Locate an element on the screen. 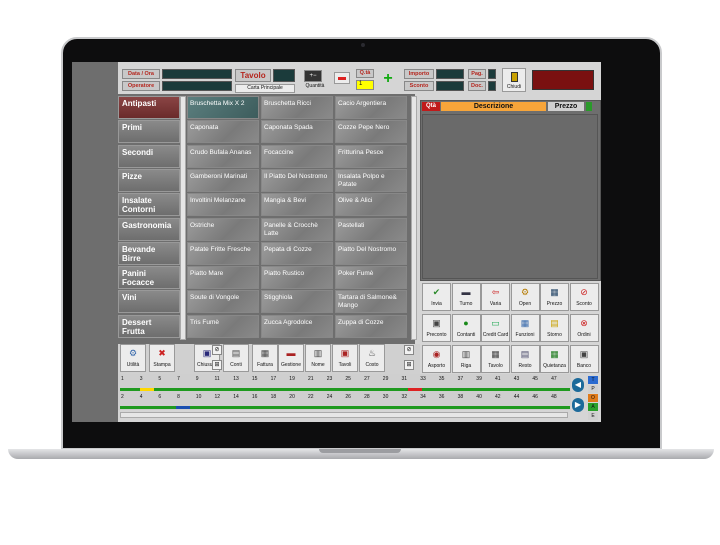  table-number: 8 is located at coordinates (185, 397).